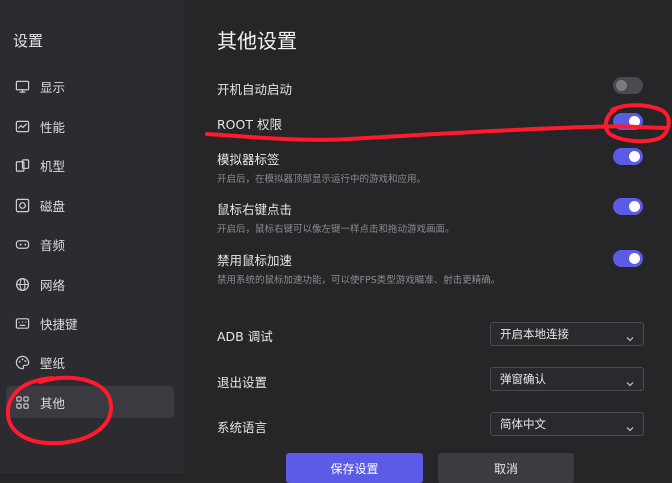 This screenshot has width=672, height=483. What do you see at coordinates (567, 379) in the screenshot?
I see `exit-setting-select: 弹窗确认` at bounding box center [567, 379].